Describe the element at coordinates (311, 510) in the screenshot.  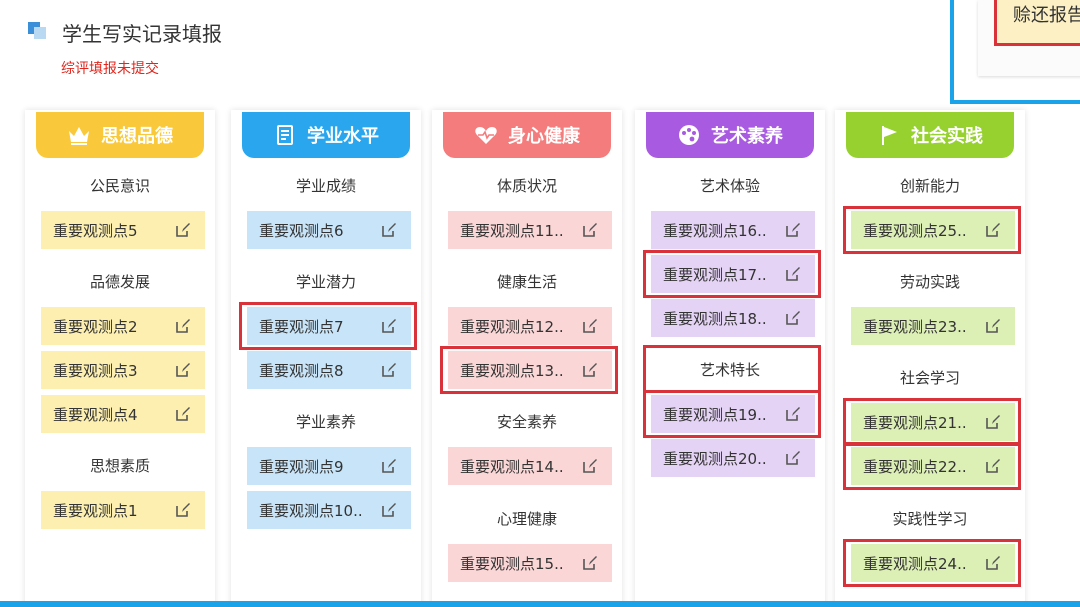
I see `observation-item-label: 重要观测点10..` at that location.